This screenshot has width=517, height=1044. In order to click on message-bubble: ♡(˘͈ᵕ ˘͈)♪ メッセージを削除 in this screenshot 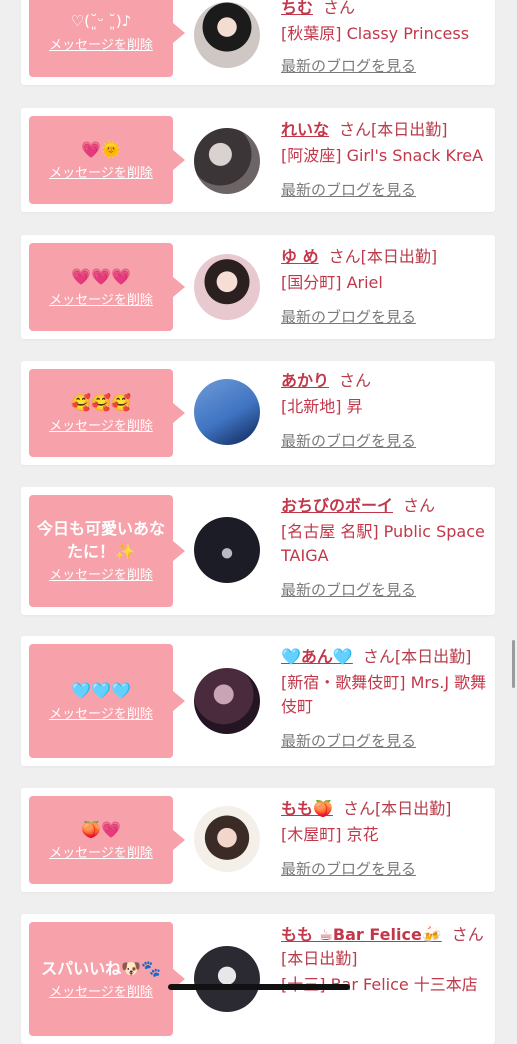, I will do `click(107, 38)`.